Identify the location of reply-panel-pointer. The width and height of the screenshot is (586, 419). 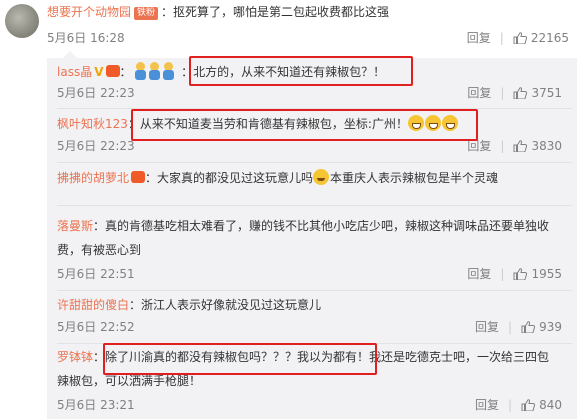
(70, 54).